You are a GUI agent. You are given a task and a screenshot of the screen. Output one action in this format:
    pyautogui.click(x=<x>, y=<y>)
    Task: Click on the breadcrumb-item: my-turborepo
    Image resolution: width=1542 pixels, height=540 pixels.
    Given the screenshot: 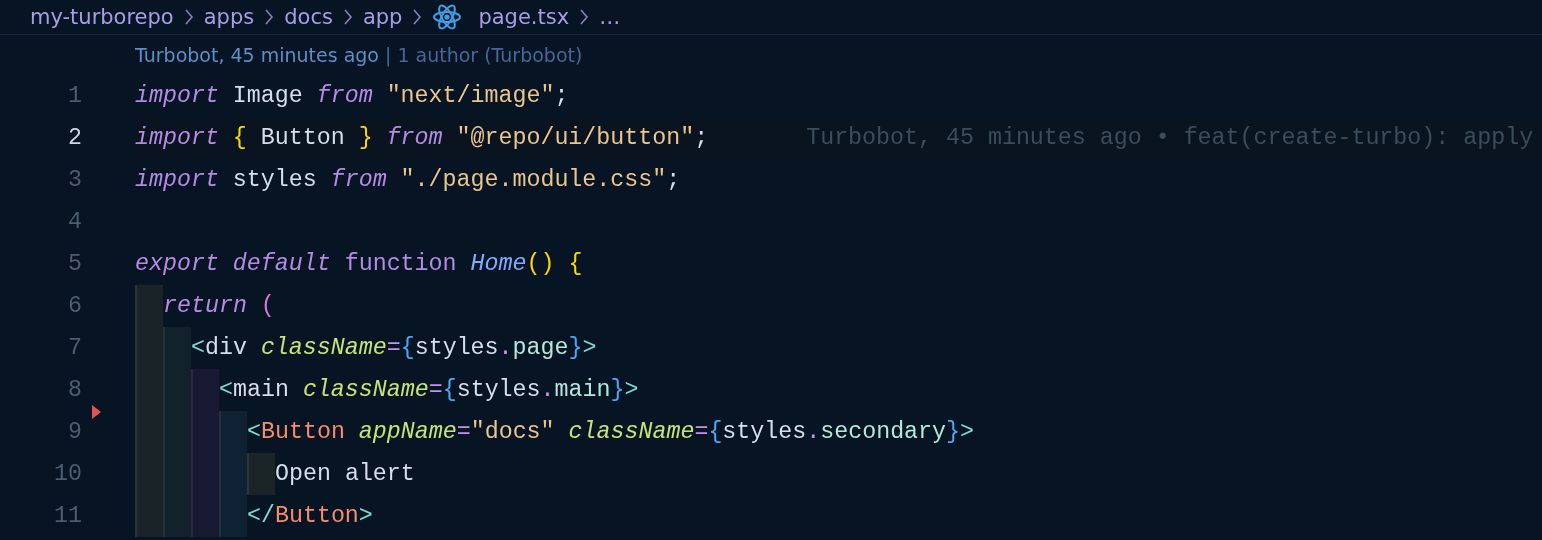 What is the action you would take?
    pyautogui.click(x=102, y=17)
    